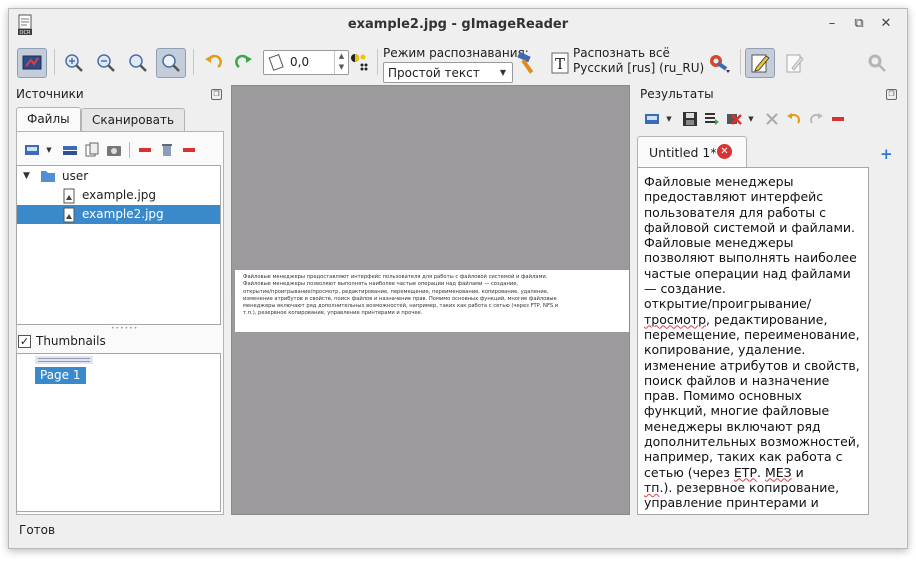  I want to click on results-float-button: ❐, so click(891, 94).